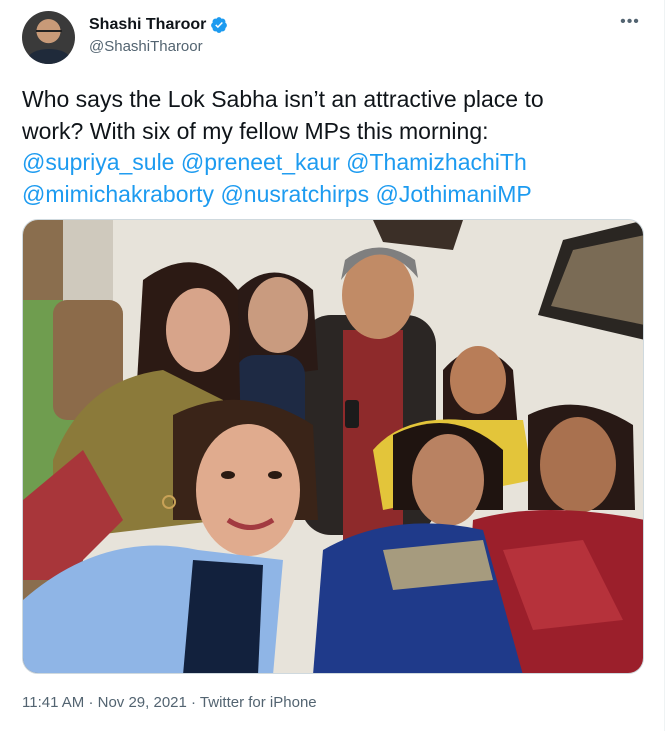 This screenshot has height=731, width=665. What do you see at coordinates (142, 702) in the screenshot?
I see `tweet-date: Nov 29, 2021` at bounding box center [142, 702].